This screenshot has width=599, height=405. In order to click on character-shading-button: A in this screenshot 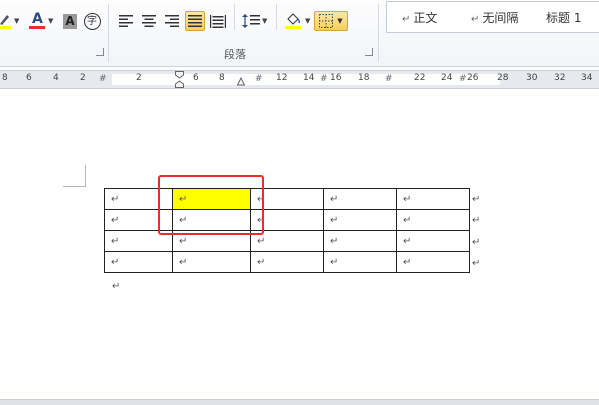, I will do `click(70, 21)`.